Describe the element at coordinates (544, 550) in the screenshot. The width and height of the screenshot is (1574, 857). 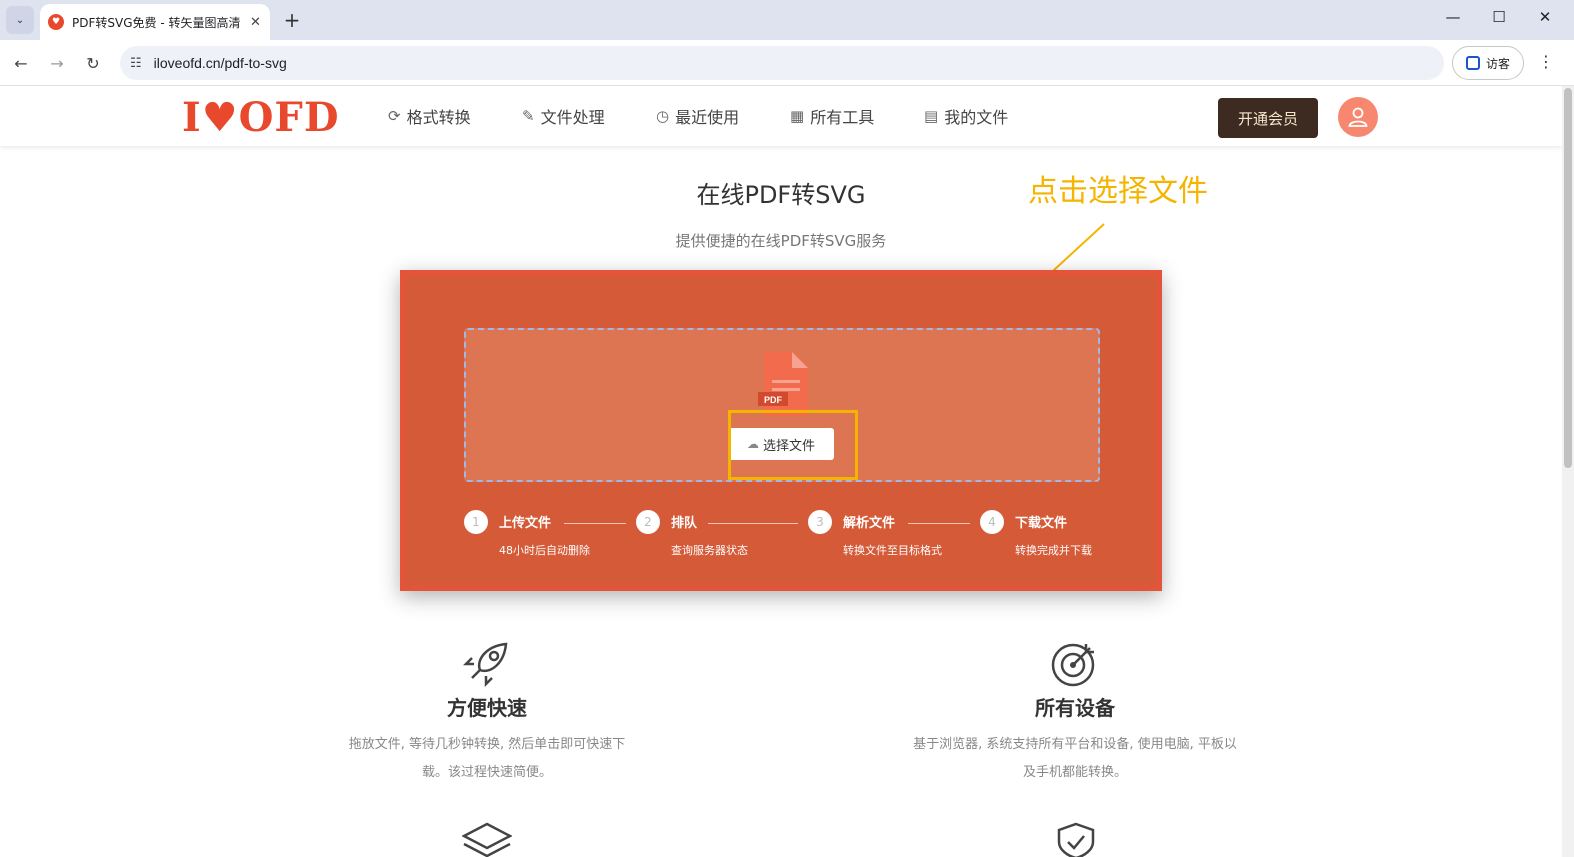
I see `step-desc: 48小时后自动删除` at that location.